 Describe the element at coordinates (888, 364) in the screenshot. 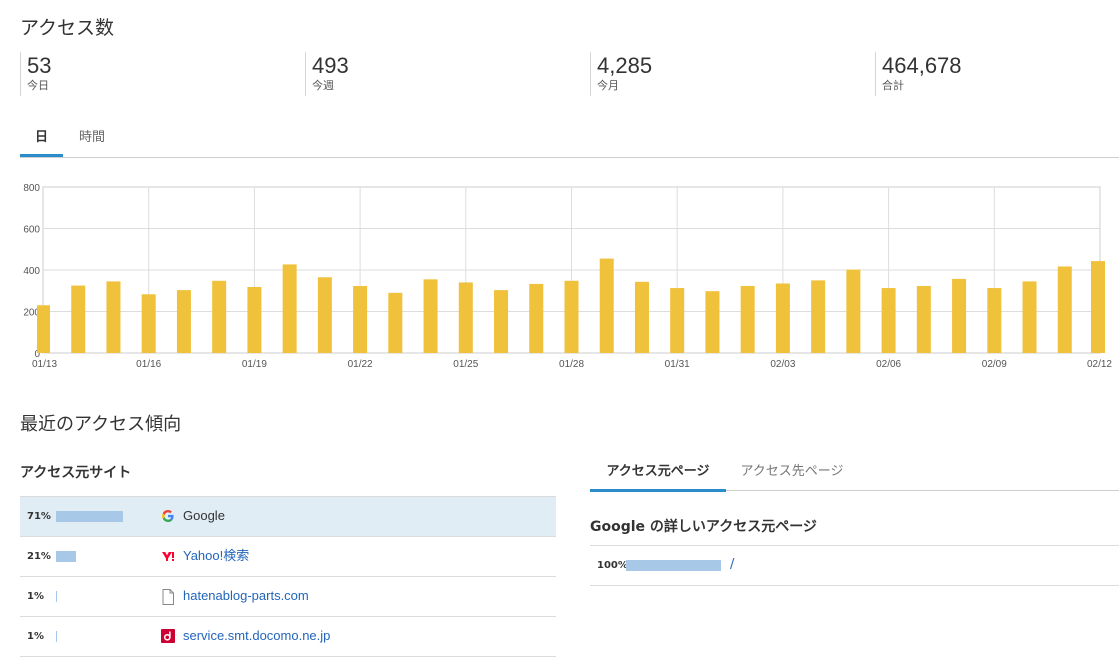

I see `x-tick-label: 02/06` at that location.